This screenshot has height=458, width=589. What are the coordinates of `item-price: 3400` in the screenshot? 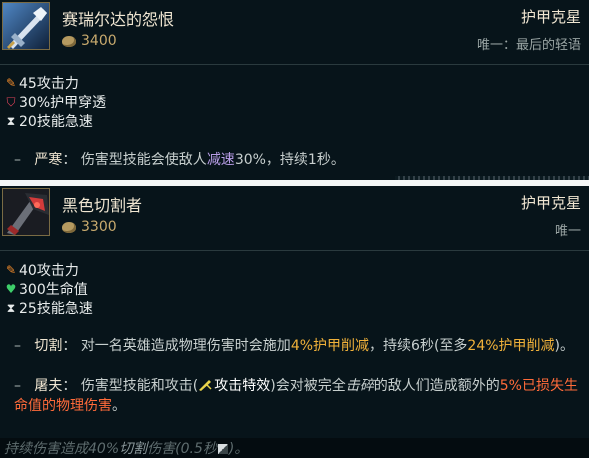 It's located at (89, 41).